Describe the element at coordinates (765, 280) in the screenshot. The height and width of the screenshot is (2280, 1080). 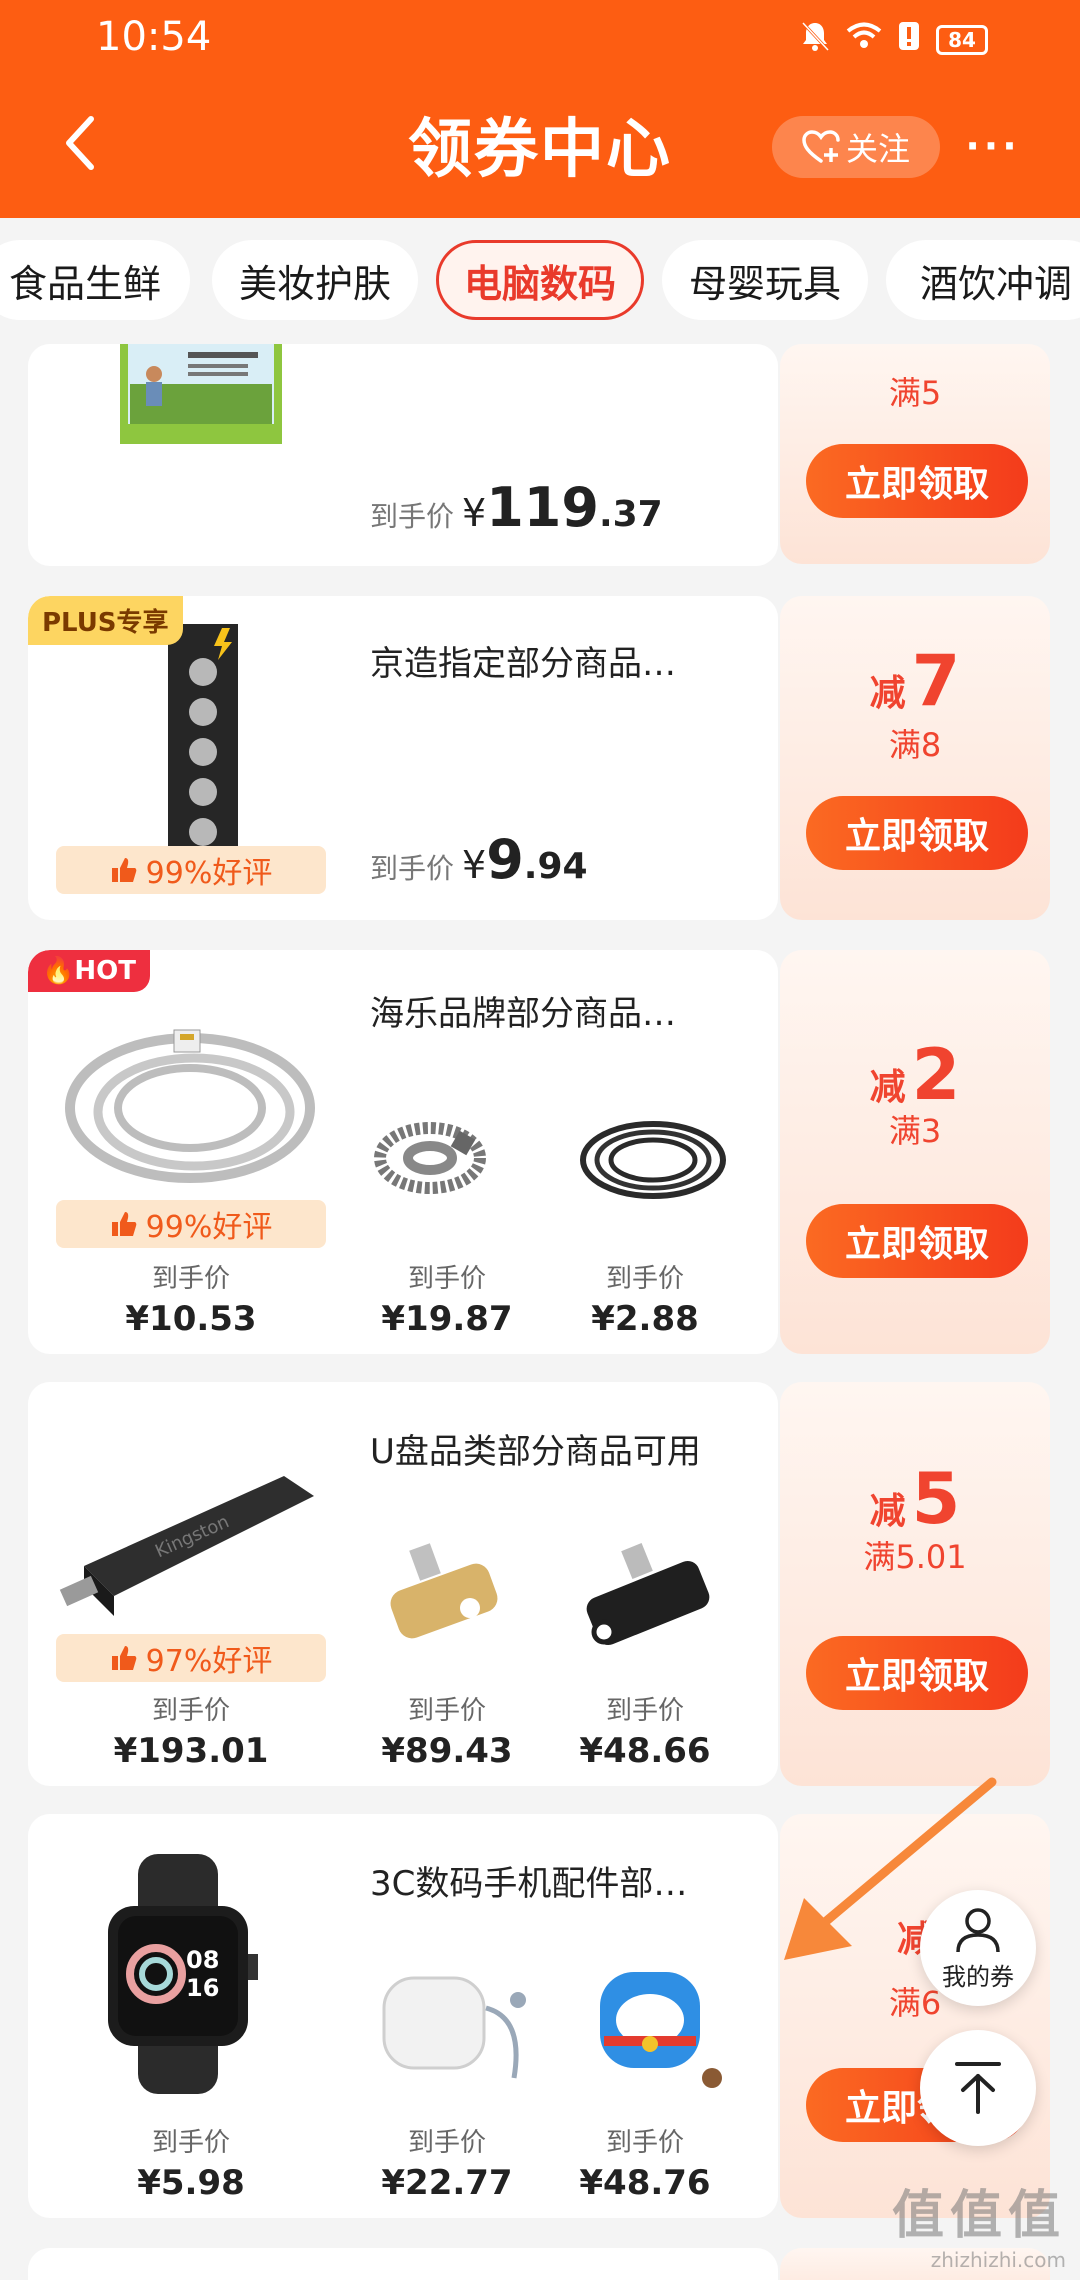
I see `tab-baby-toys: 母婴玩具` at that location.